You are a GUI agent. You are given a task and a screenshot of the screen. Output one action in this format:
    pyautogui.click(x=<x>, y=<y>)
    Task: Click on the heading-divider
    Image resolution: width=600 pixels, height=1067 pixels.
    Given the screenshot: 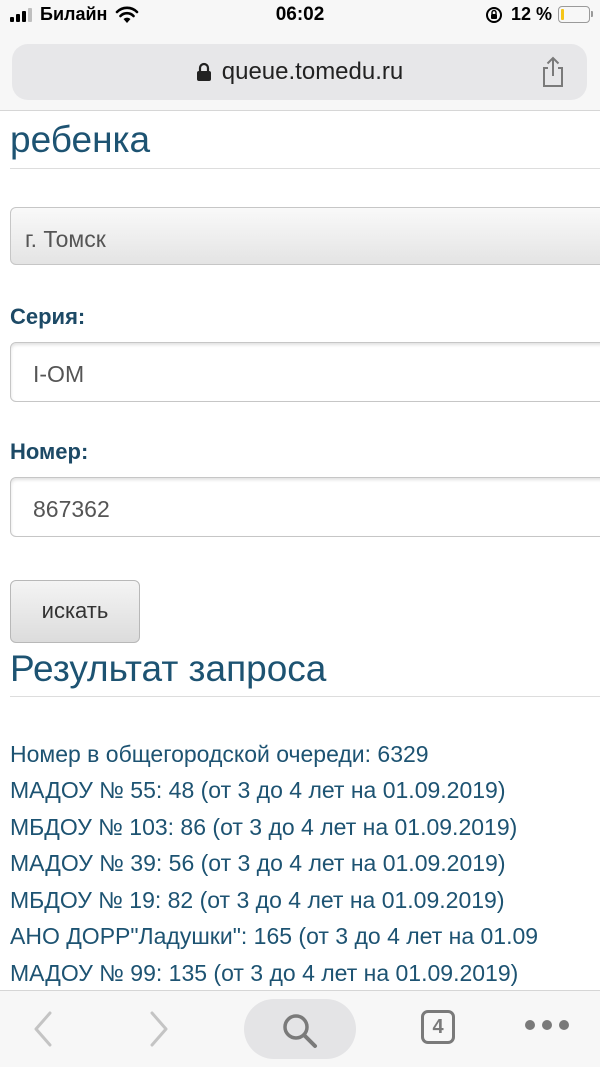 What is the action you would take?
    pyautogui.click(x=305, y=168)
    